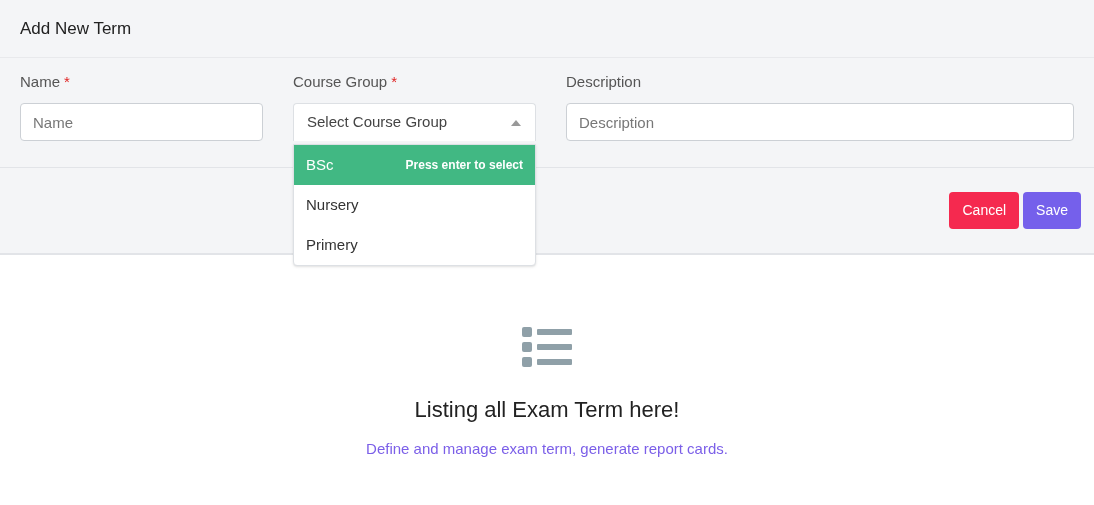 This screenshot has height=505, width=1094. Describe the element at coordinates (1052, 210) in the screenshot. I see `save-button: Save` at that location.